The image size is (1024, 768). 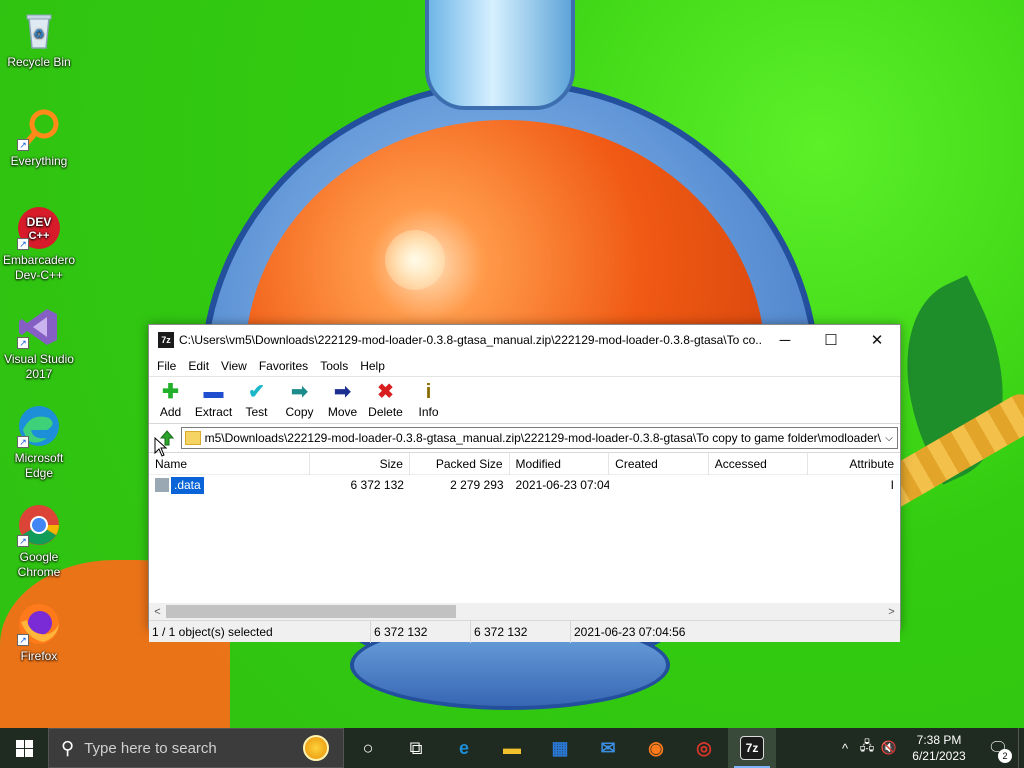 I want to click on edge-icon: e, so click(x=463, y=747).